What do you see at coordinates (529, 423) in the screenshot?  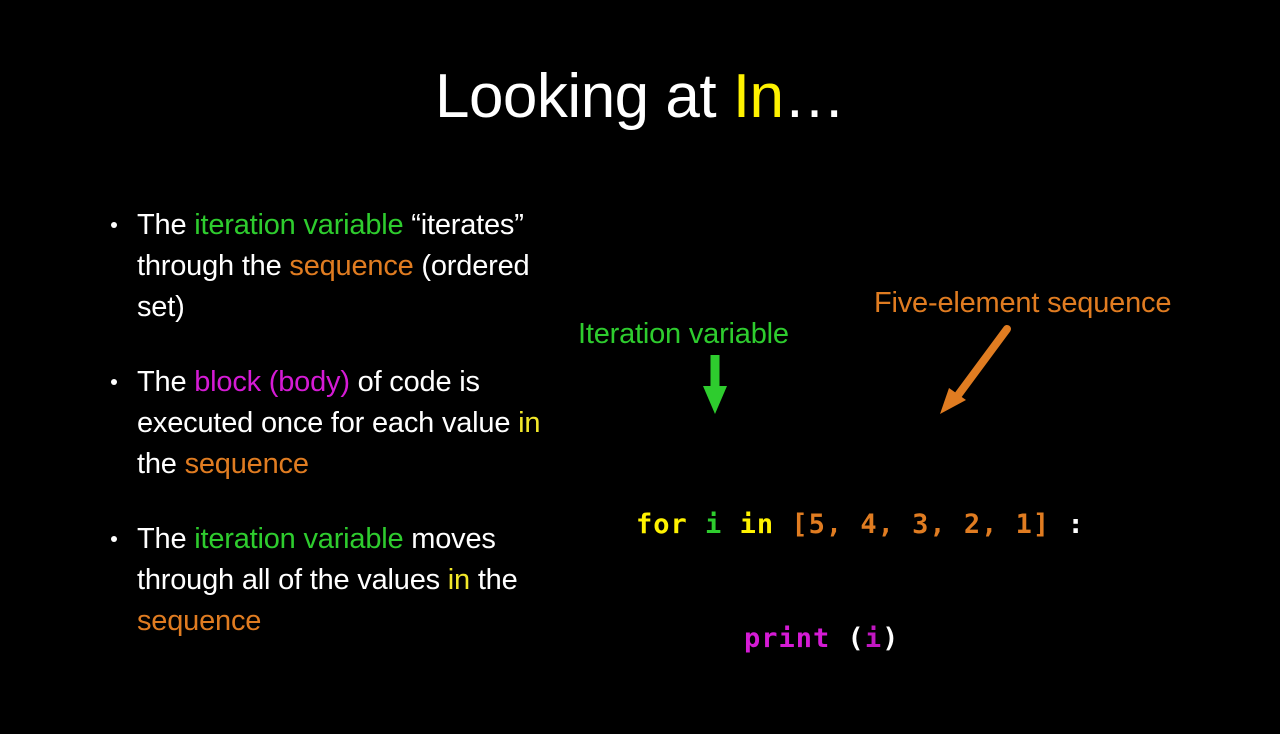 I see `bullet2-segment-in: in` at bounding box center [529, 423].